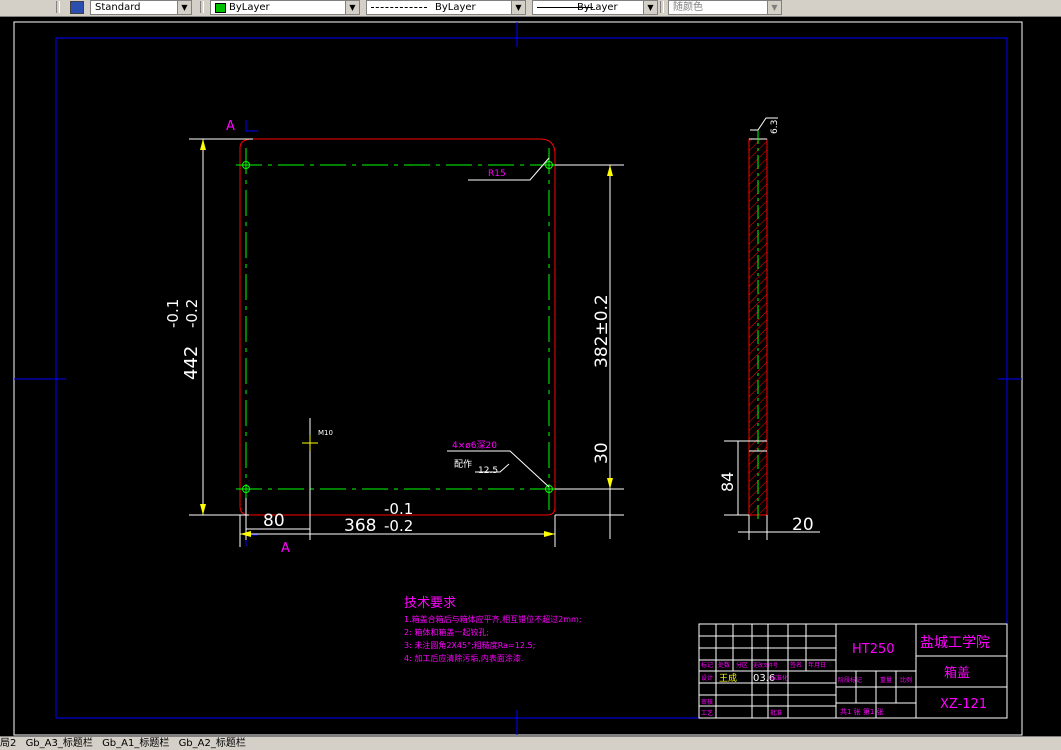 The image size is (1061, 750). What do you see at coordinates (707, 702) in the screenshot?
I see `tb-review-label: 审核` at bounding box center [707, 702].